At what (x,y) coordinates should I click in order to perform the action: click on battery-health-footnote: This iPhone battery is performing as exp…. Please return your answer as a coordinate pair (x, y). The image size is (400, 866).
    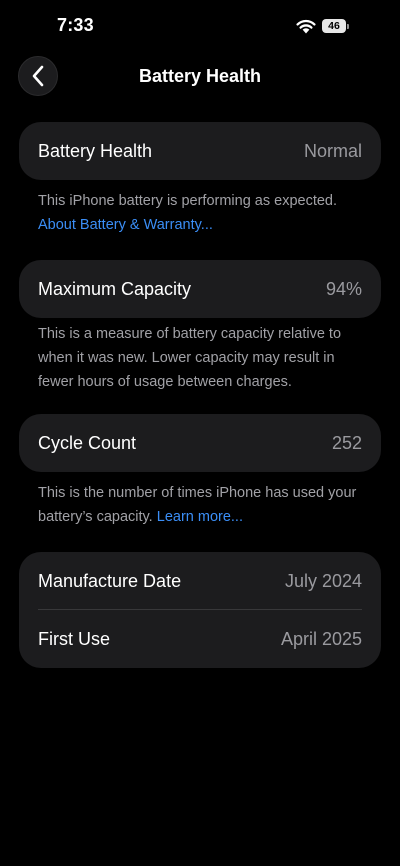
    Looking at the image, I should click on (203, 213).